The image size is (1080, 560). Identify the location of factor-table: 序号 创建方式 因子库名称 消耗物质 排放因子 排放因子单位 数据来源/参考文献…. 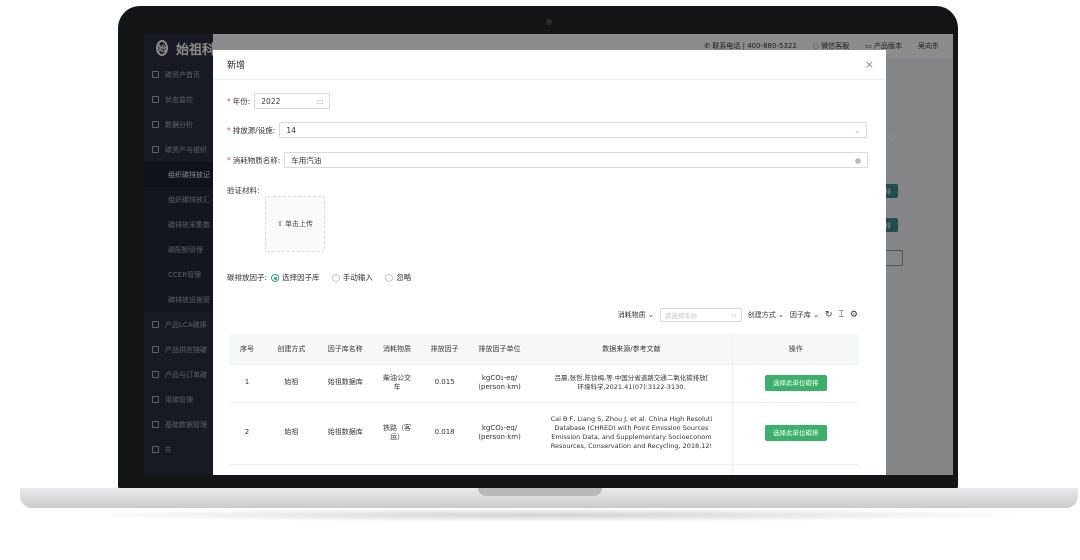
(544, 404).